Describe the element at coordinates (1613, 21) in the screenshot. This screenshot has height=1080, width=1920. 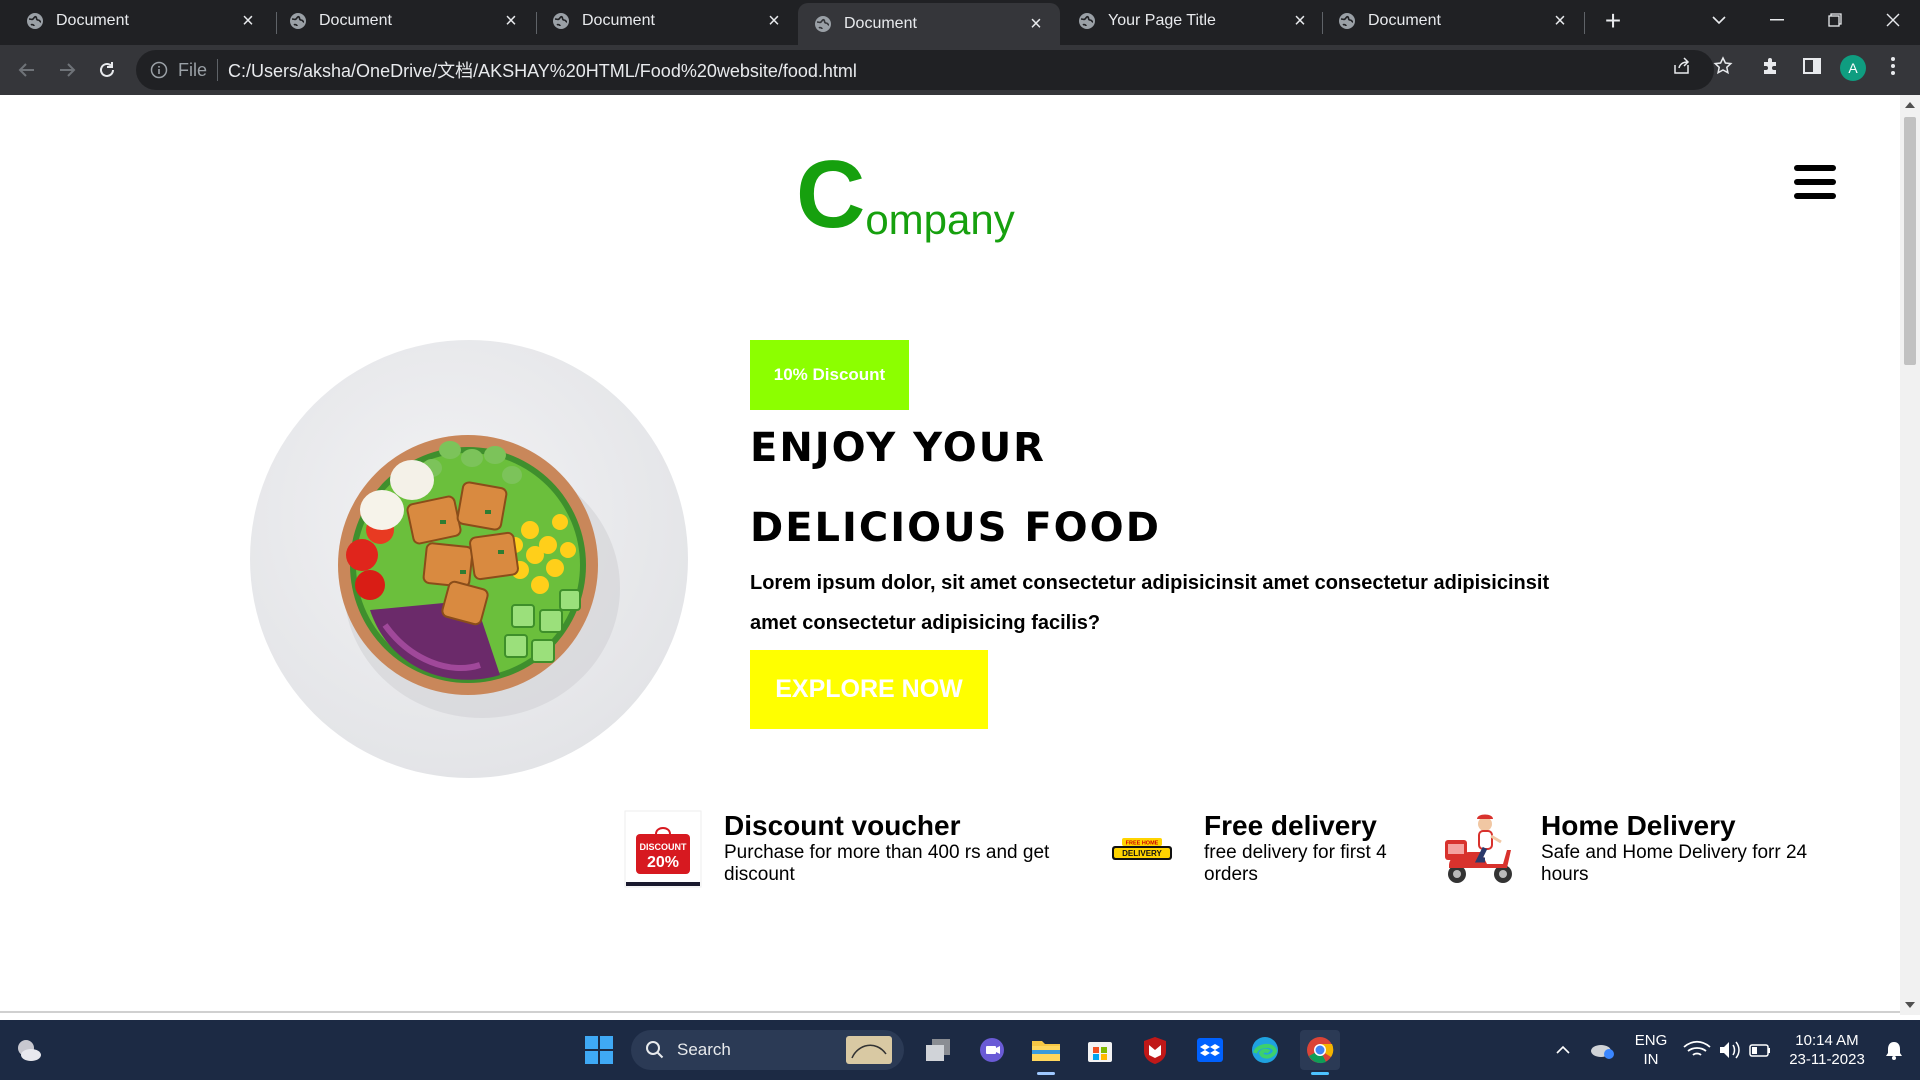
I see `new-tab-button: +` at that location.